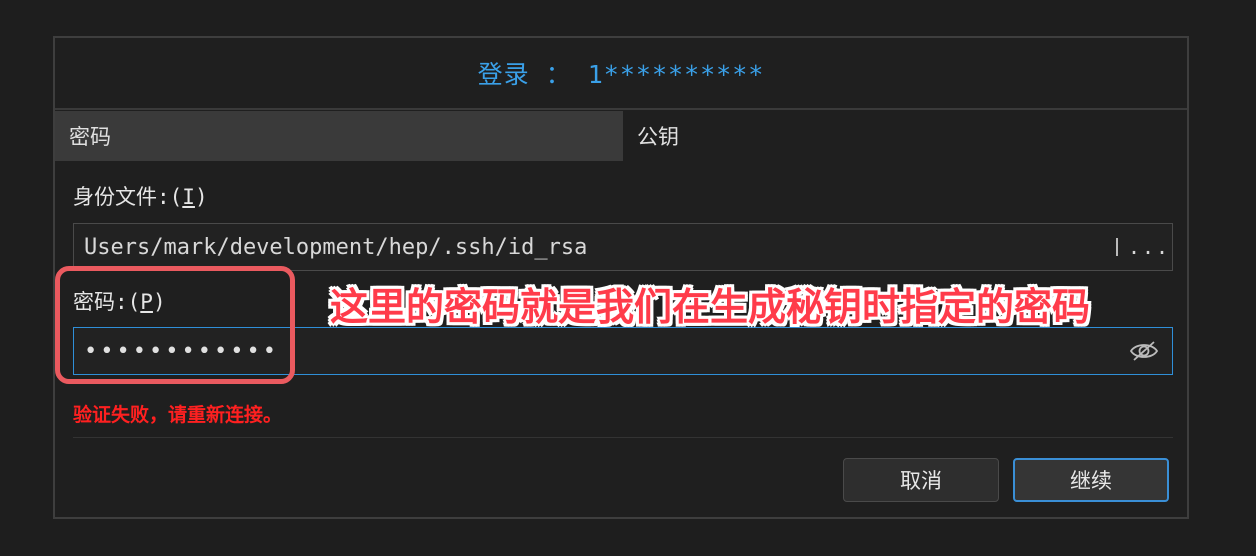  I want to click on field-separator, so click(1117, 247).